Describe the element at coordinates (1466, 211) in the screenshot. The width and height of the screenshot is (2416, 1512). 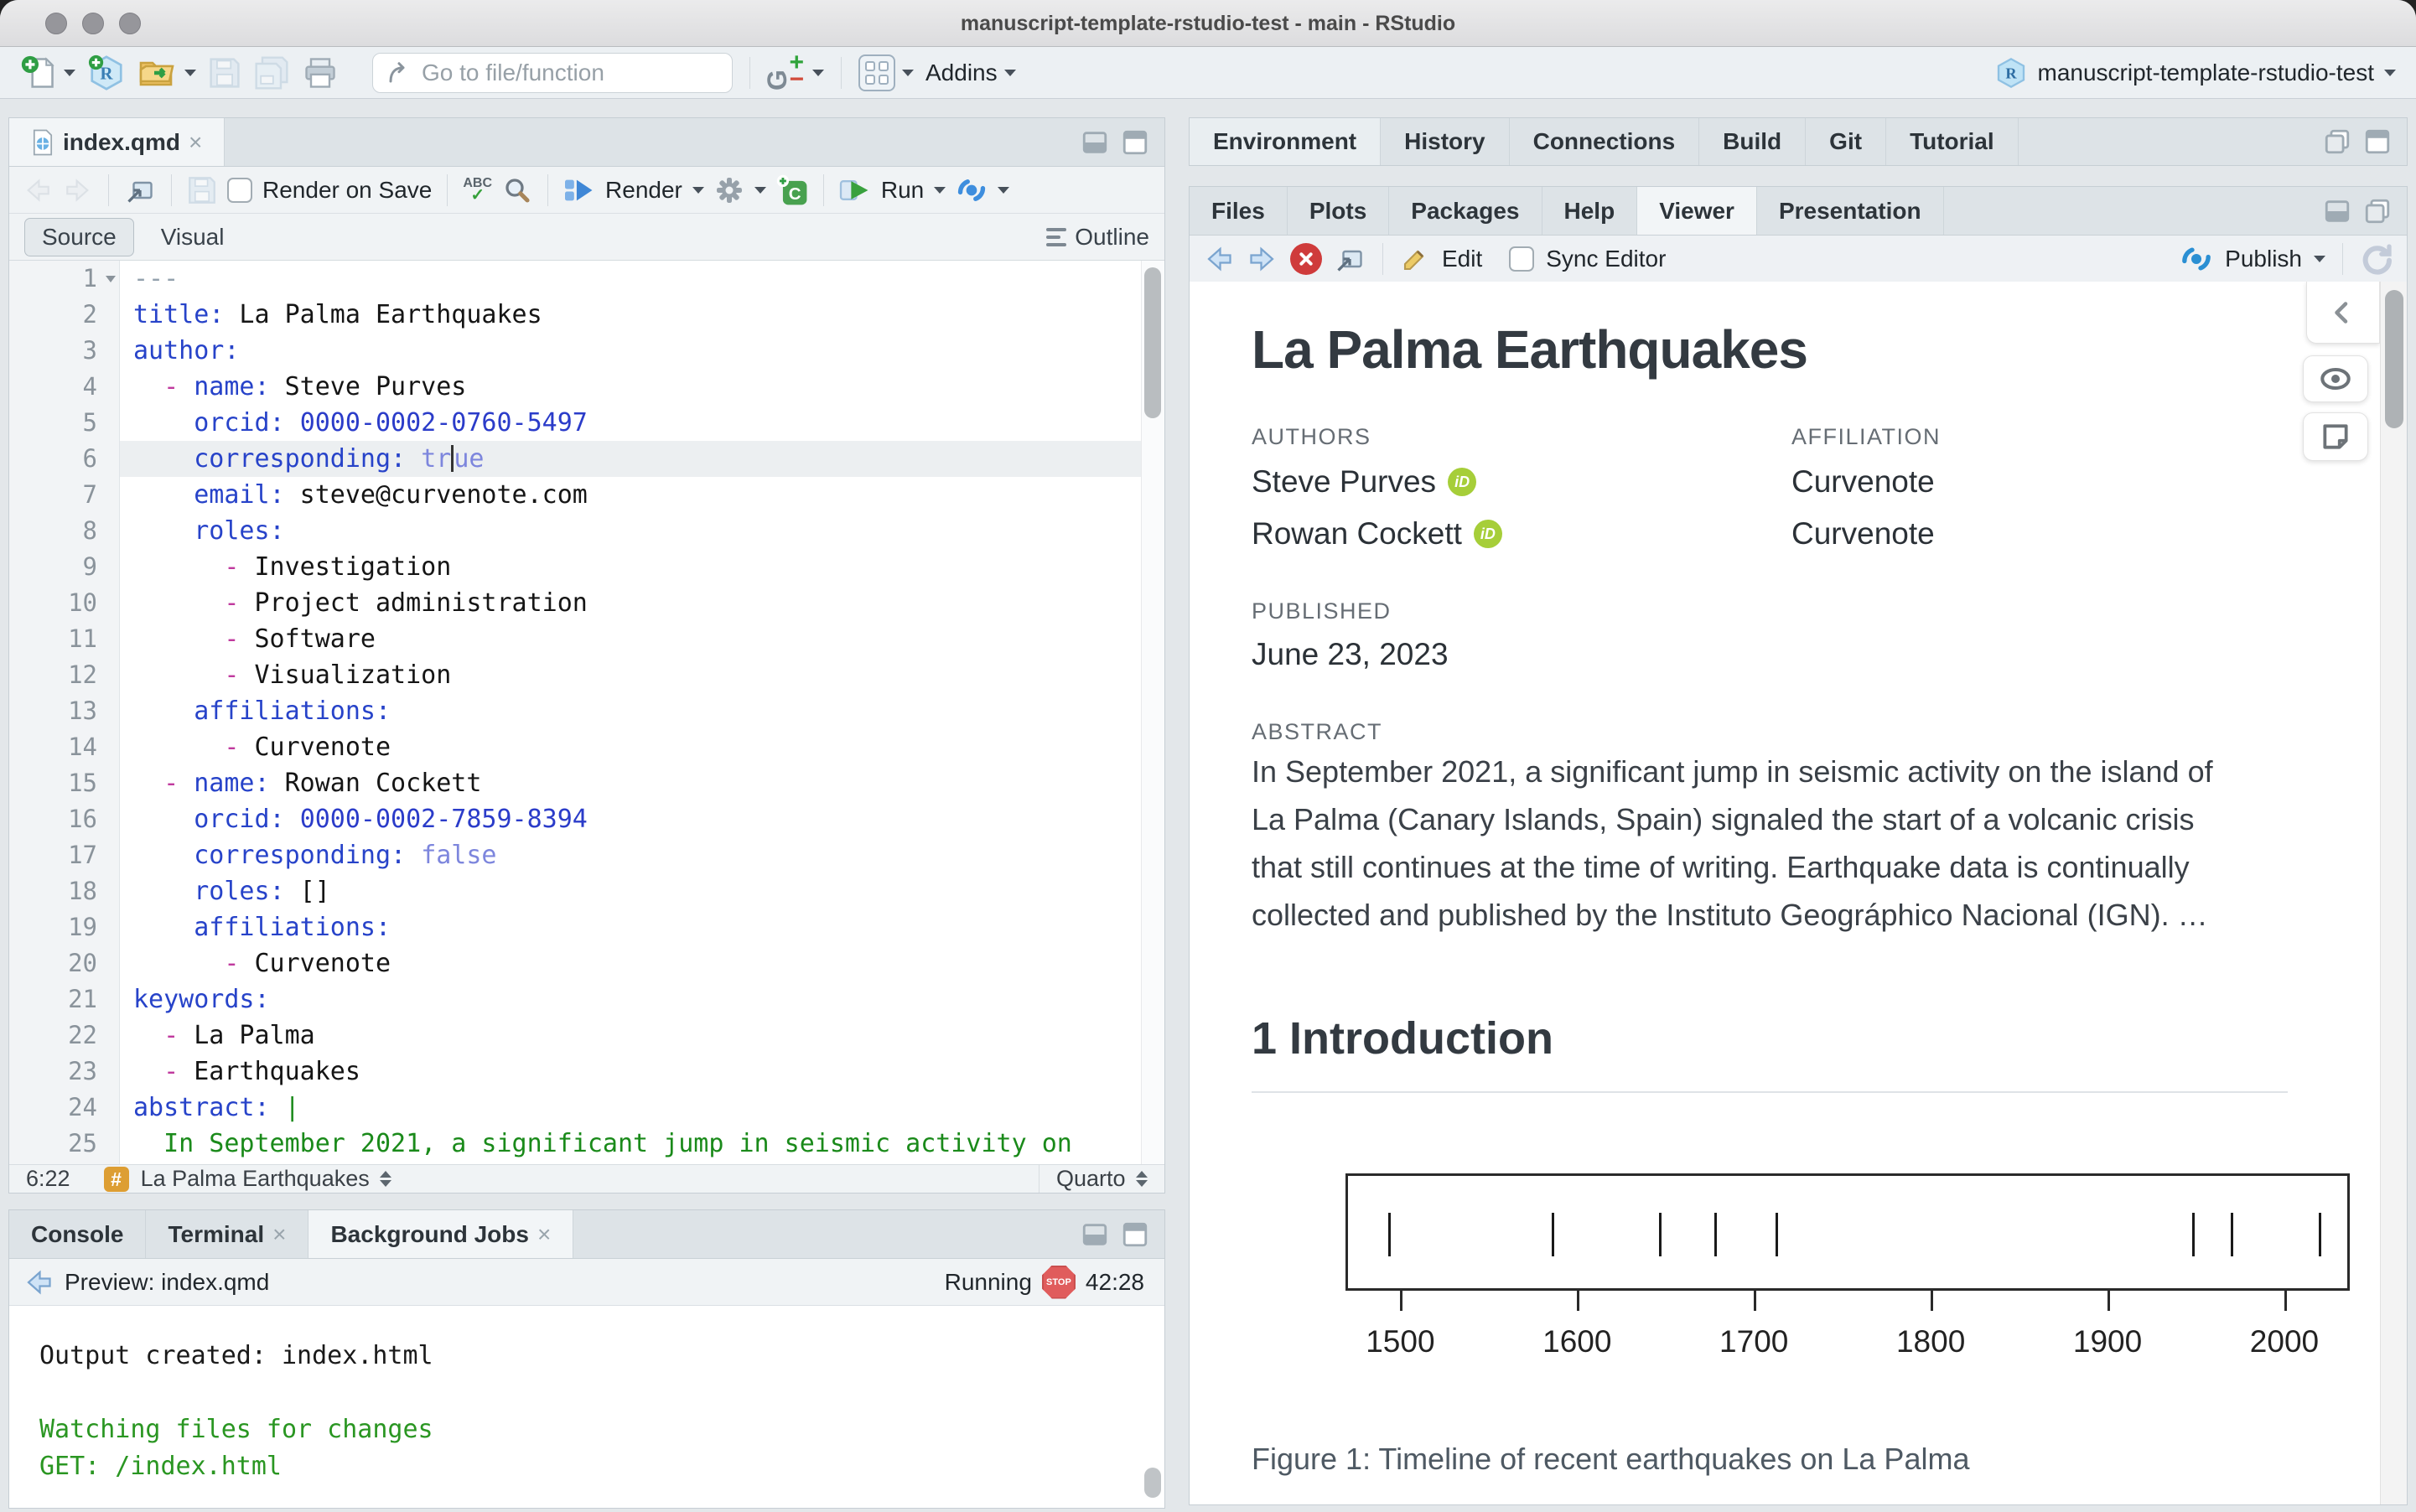
I see `tab-packages: Packages` at that location.